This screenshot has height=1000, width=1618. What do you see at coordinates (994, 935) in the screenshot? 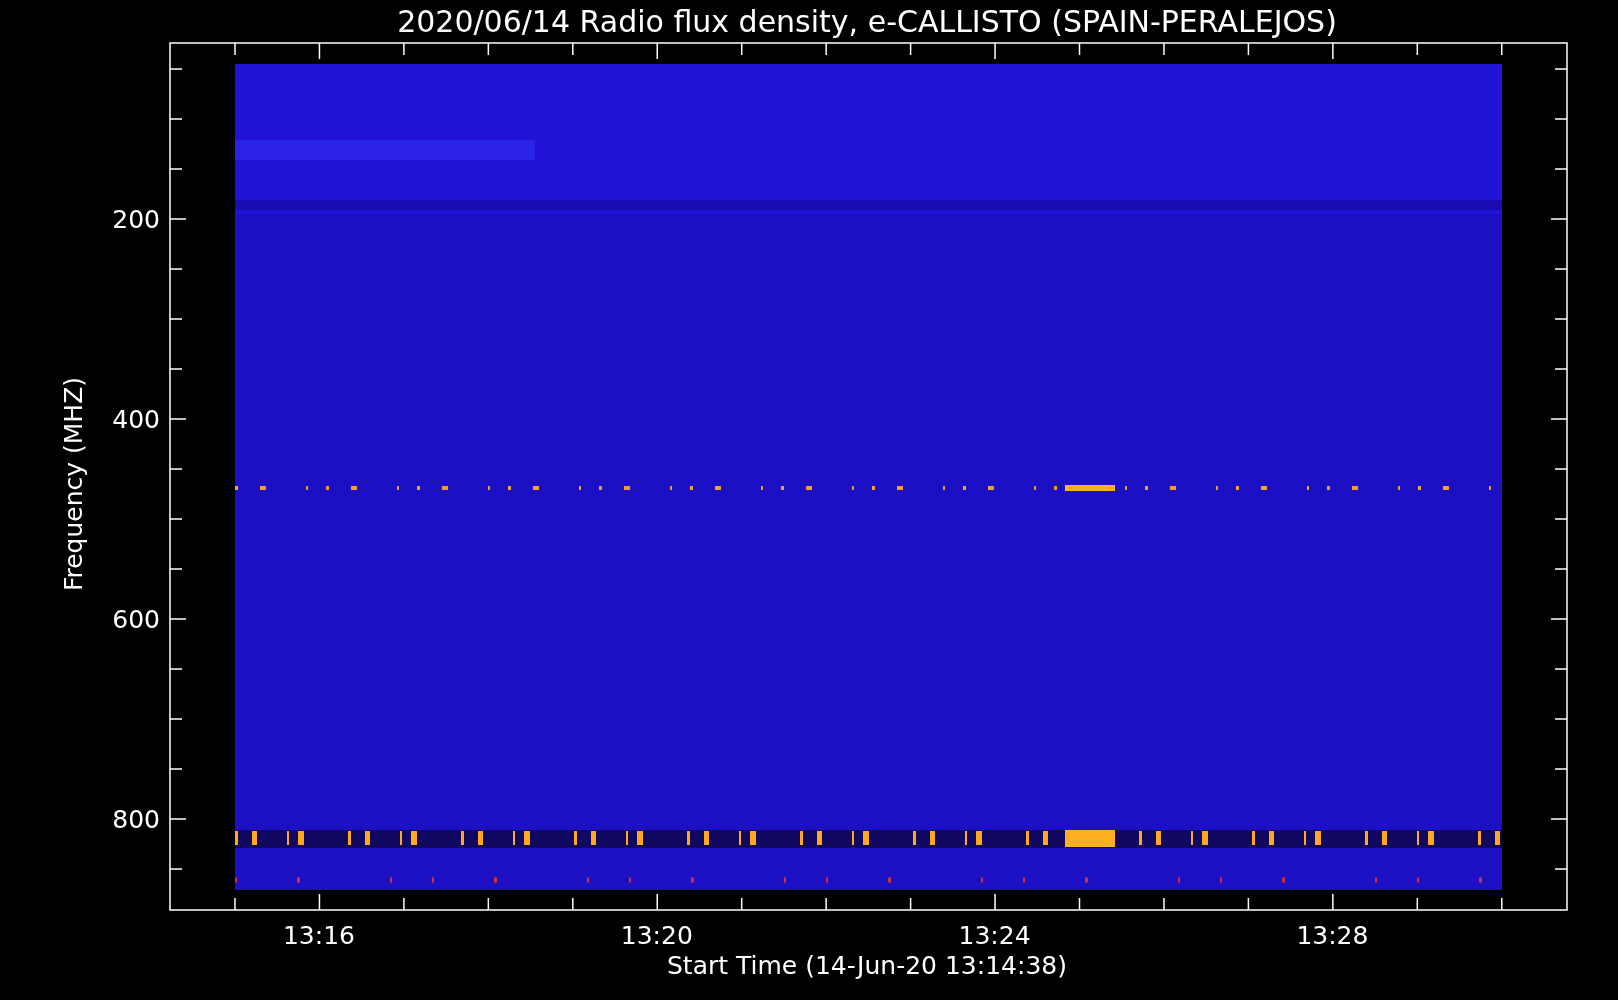
I see `tick-label: 13:24` at bounding box center [994, 935].